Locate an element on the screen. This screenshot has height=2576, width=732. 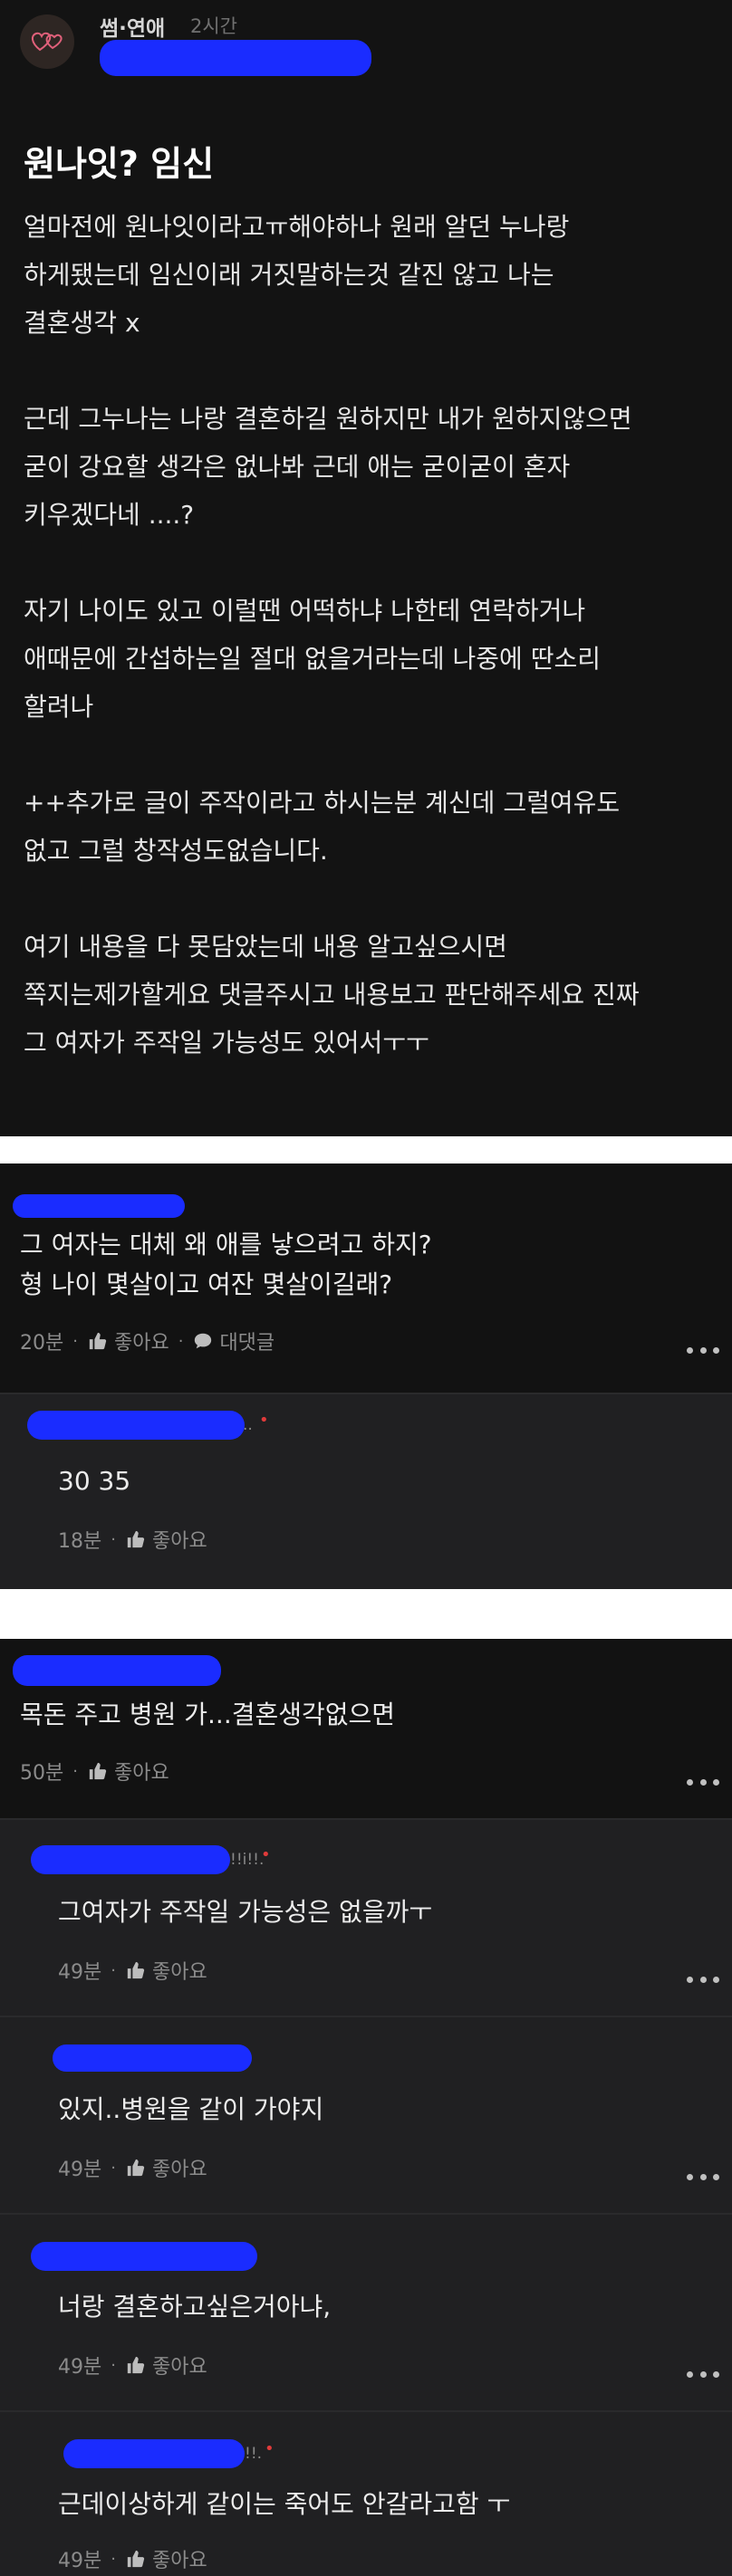
post-body-line: 결혼생각 x is located at coordinates (82, 323).